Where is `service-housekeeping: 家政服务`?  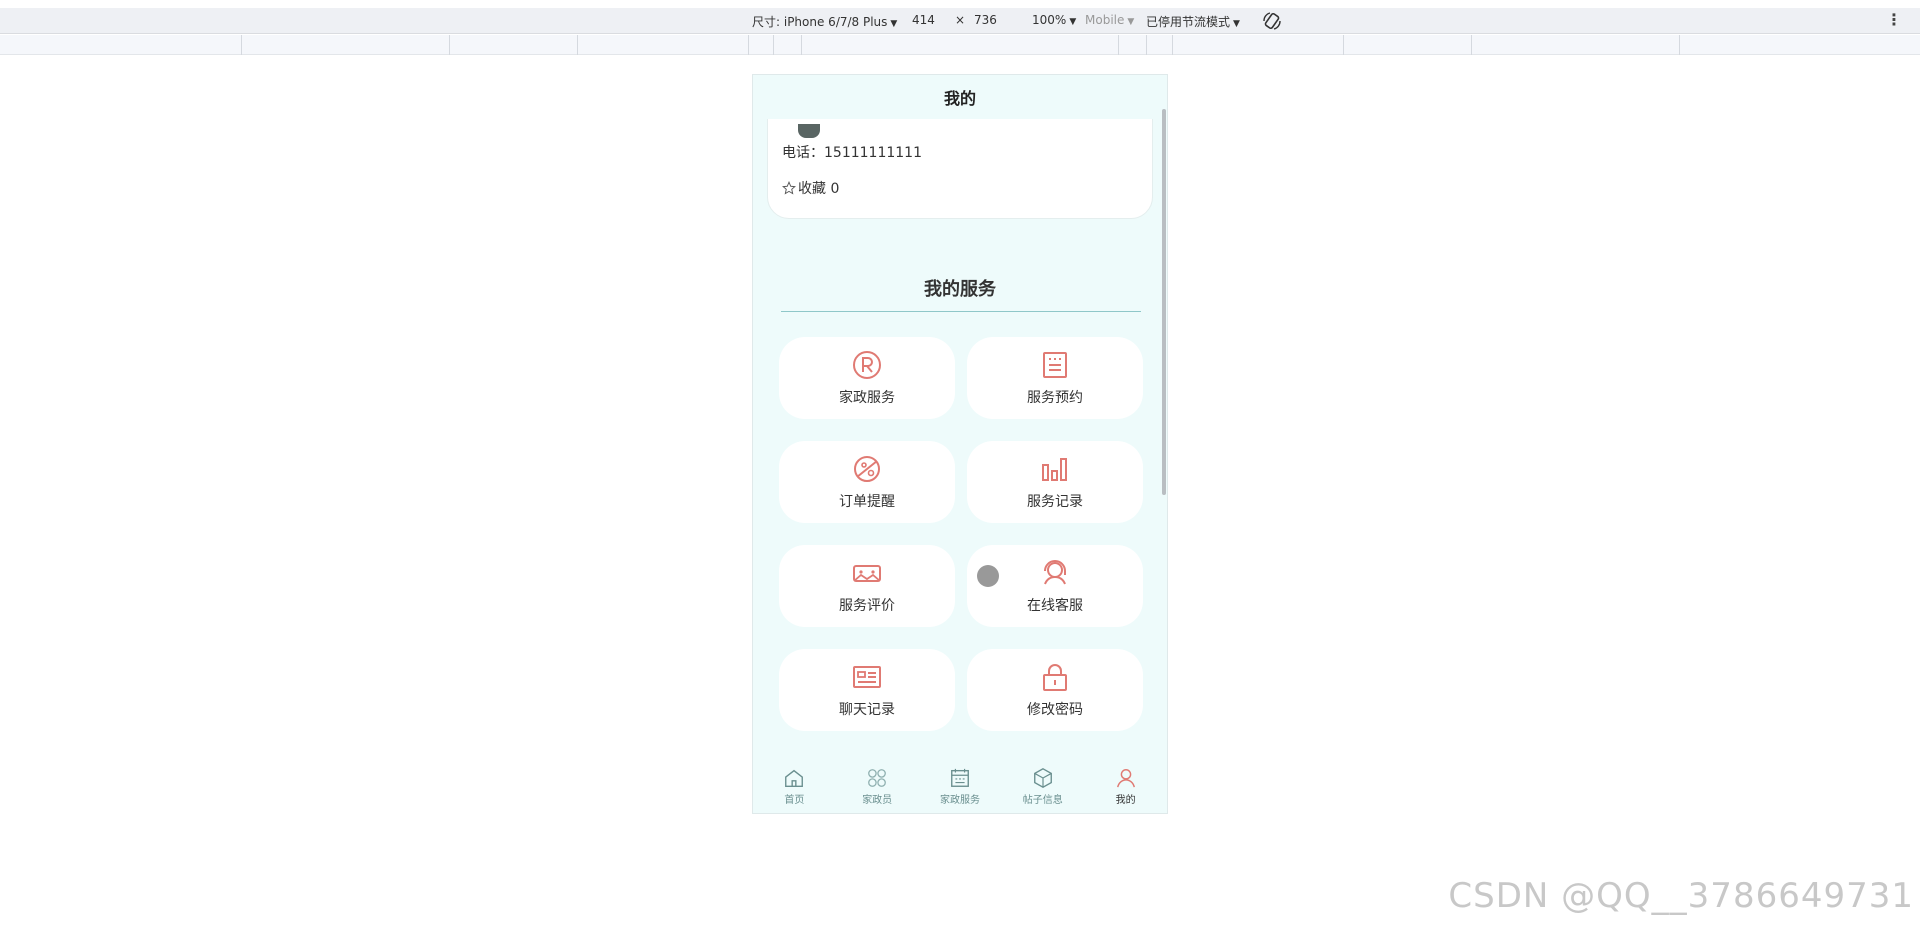 service-housekeeping: 家政服务 is located at coordinates (867, 378).